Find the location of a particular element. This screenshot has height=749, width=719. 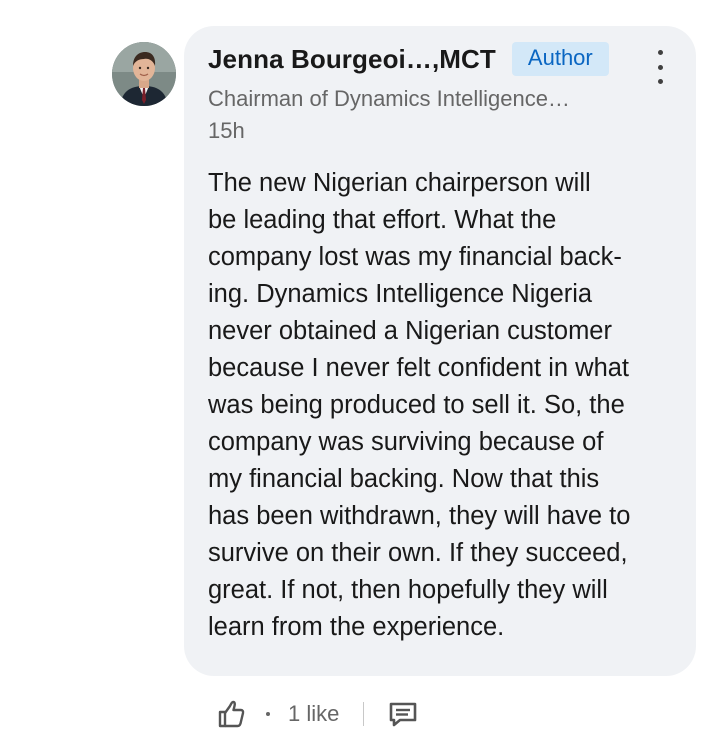

action-divider is located at coordinates (364, 714).